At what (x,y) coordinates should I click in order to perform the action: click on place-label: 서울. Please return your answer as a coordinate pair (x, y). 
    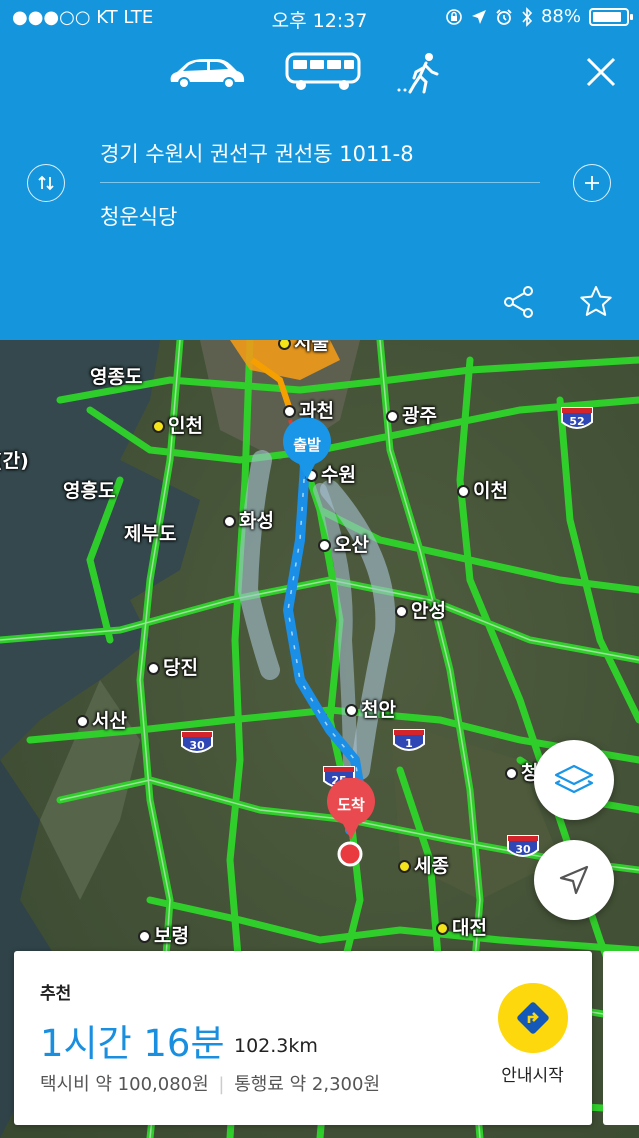
    Looking at the image, I should click on (303, 347).